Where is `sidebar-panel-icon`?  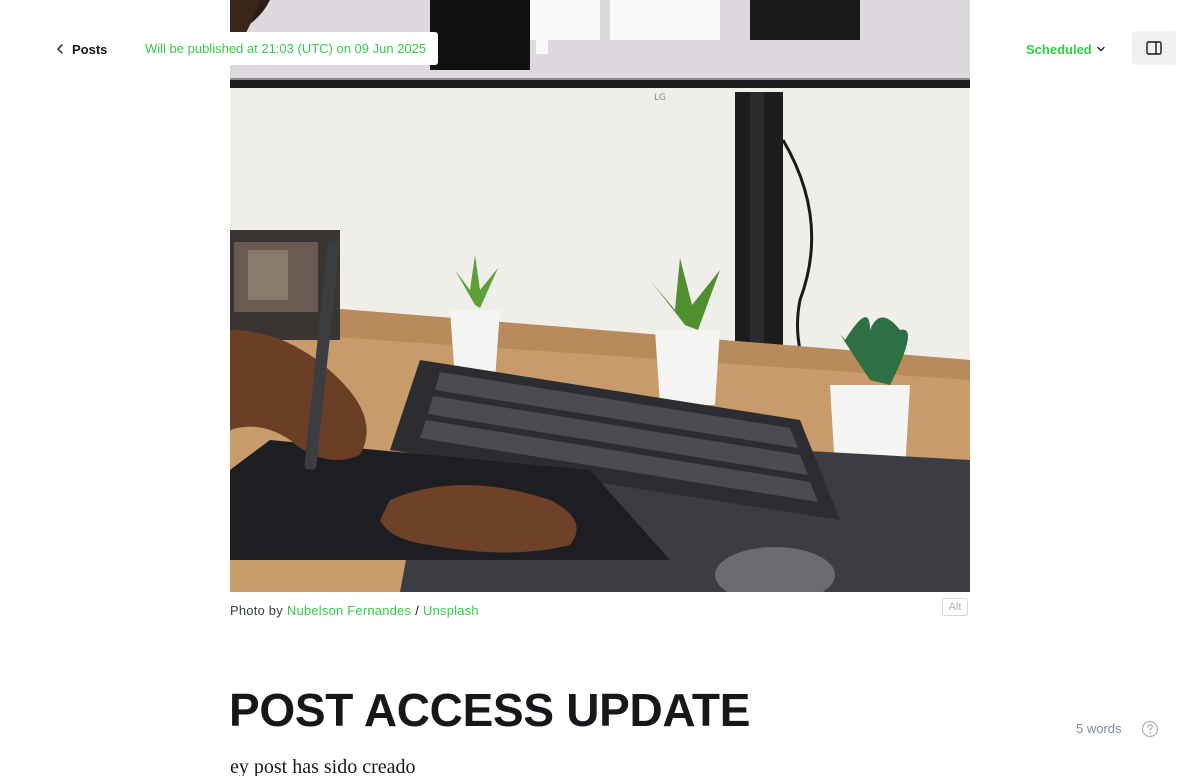 sidebar-panel-icon is located at coordinates (1154, 48).